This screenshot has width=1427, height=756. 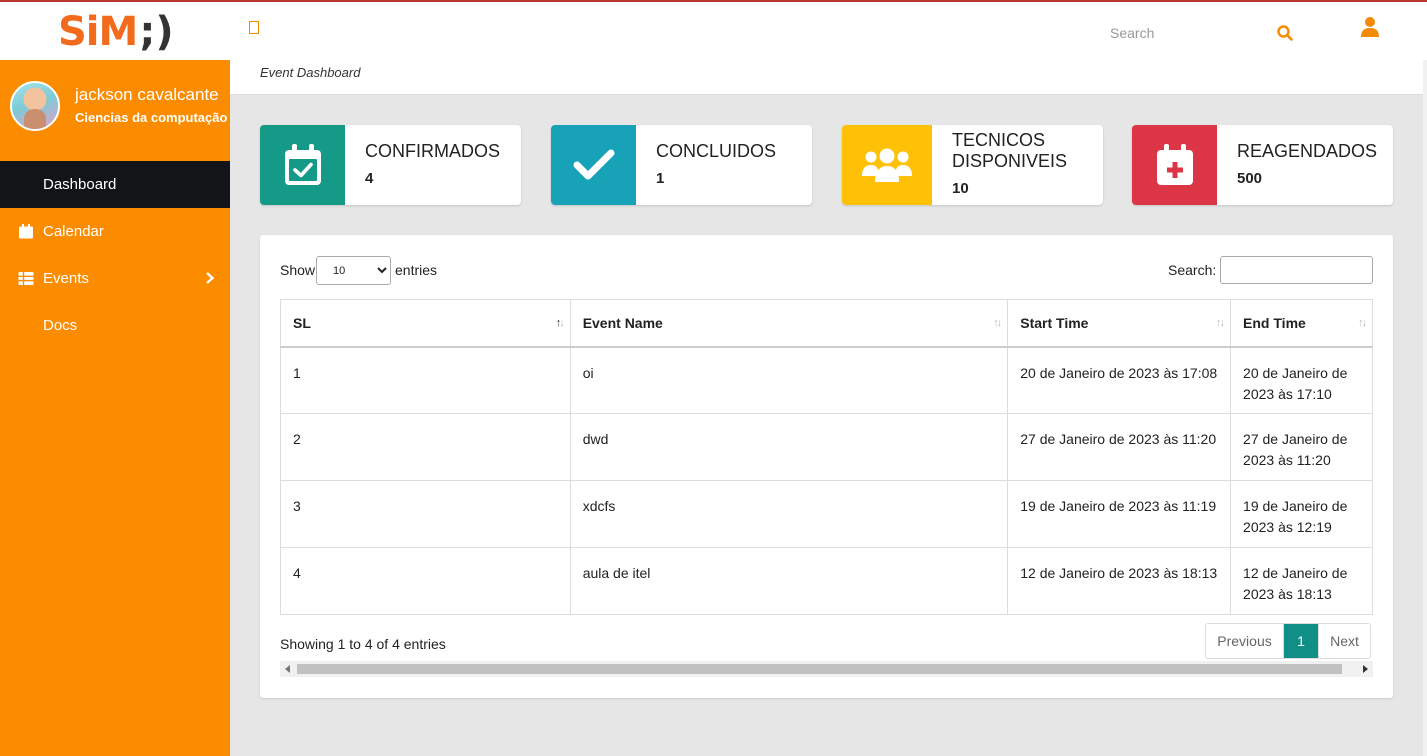 I want to click on card-title-line: DISPONIVEIS, so click(x=1010, y=161).